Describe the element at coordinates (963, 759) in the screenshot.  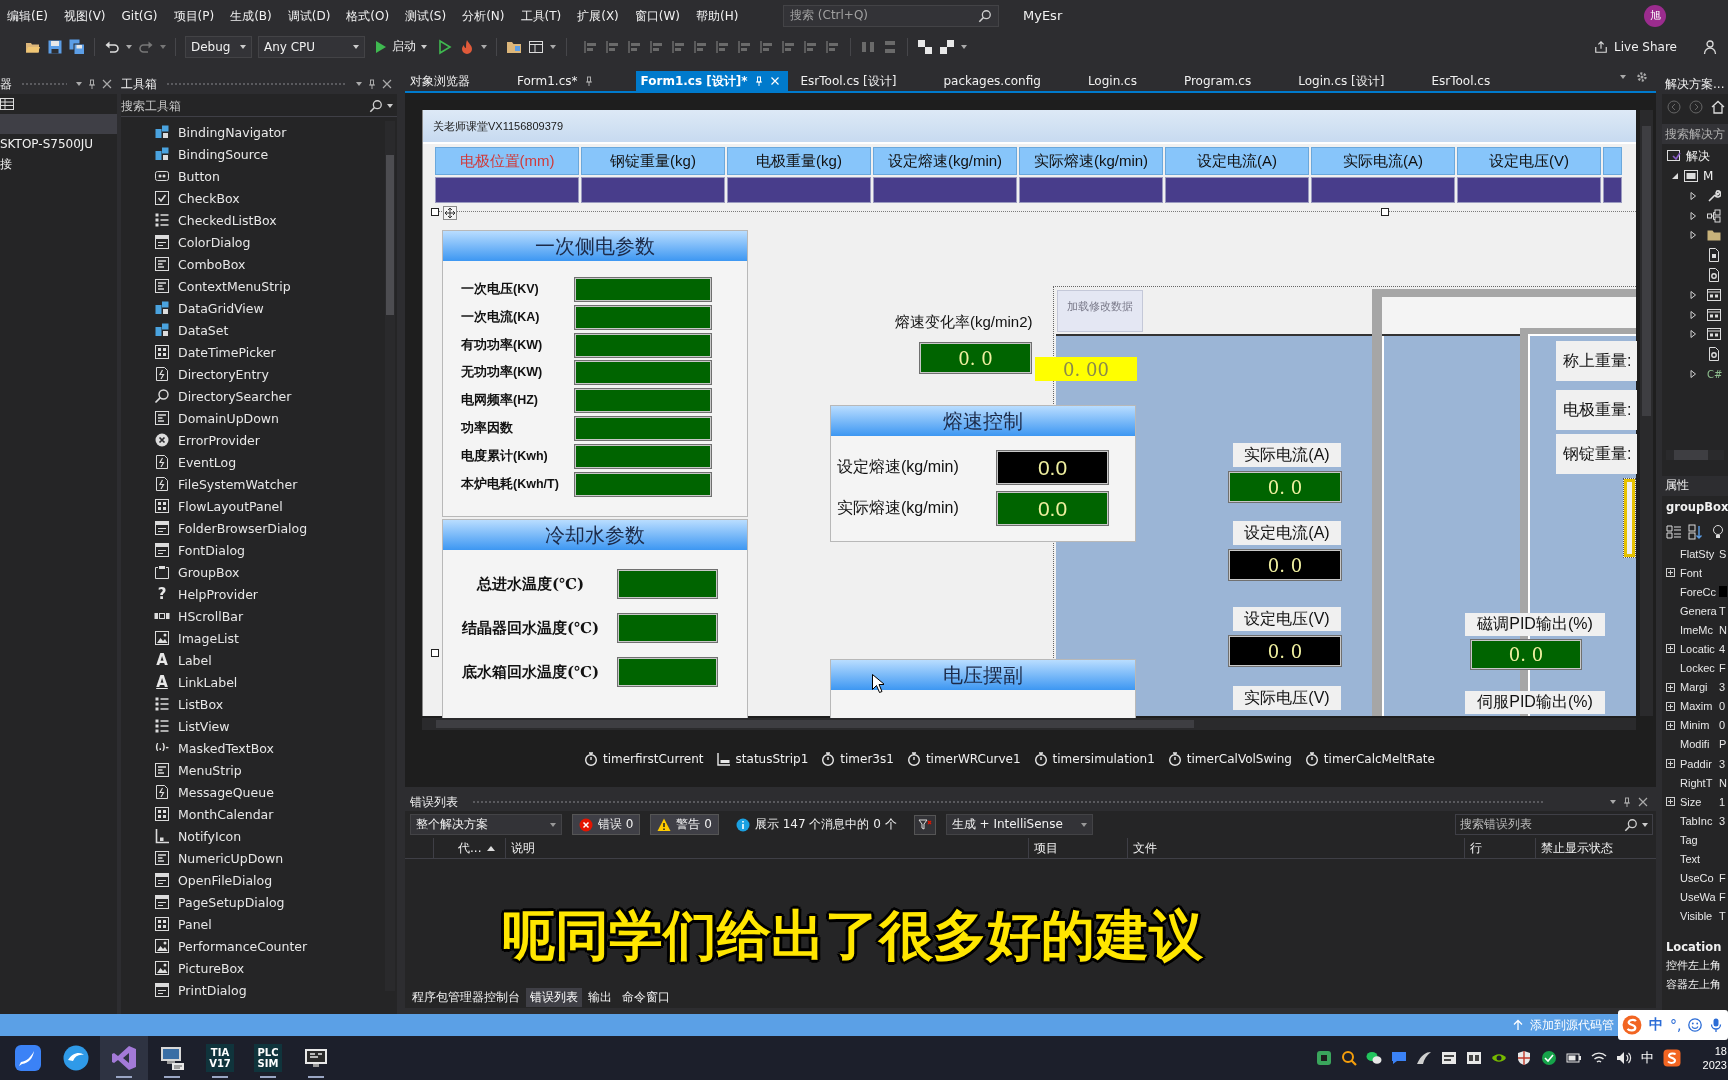
I see `component-item: timerWRCurve1` at that location.